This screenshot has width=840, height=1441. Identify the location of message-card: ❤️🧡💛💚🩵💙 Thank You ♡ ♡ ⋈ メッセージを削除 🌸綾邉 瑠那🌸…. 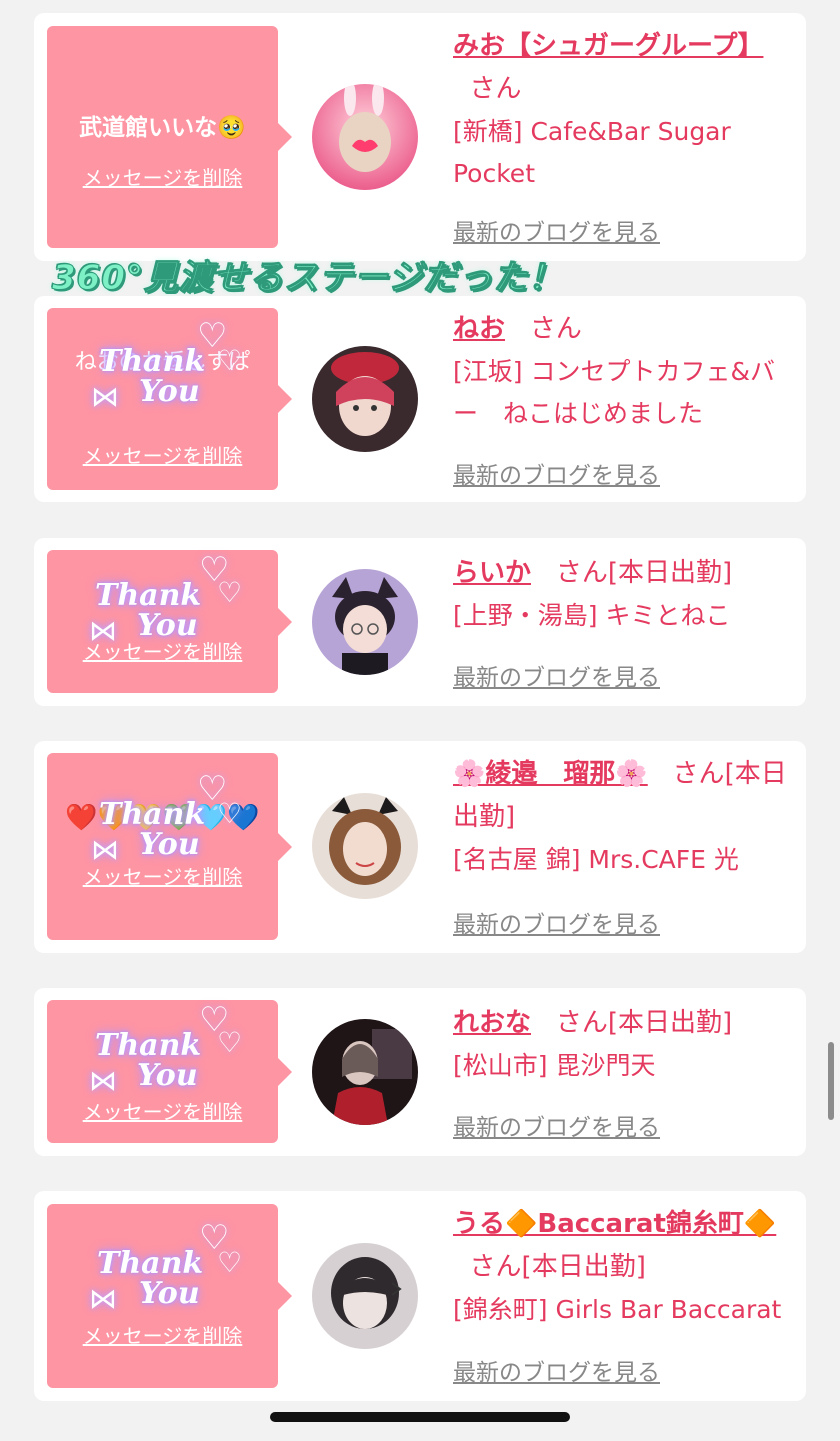
(420, 847).